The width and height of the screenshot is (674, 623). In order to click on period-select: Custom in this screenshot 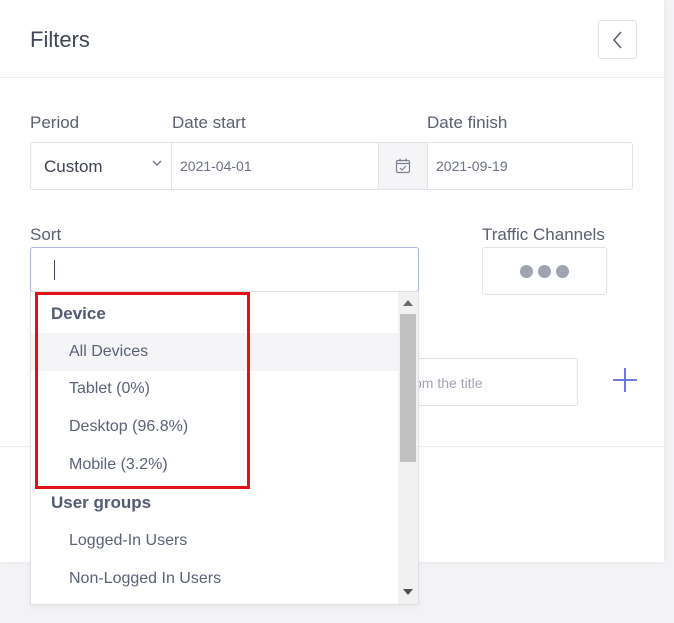, I will do `click(101, 166)`.